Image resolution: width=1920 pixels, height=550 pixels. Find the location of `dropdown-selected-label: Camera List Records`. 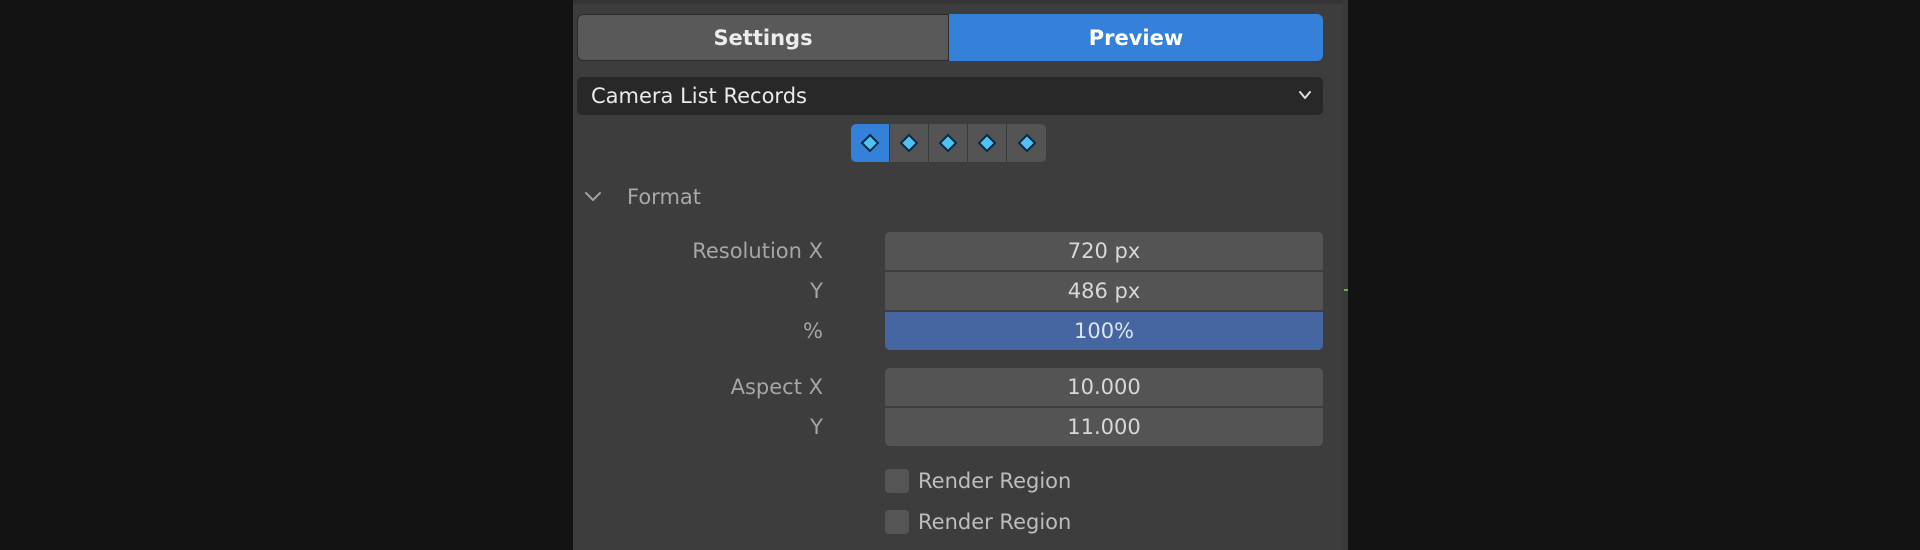

dropdown-selected-label: Camera List Records is located at coordinates (699, 96).